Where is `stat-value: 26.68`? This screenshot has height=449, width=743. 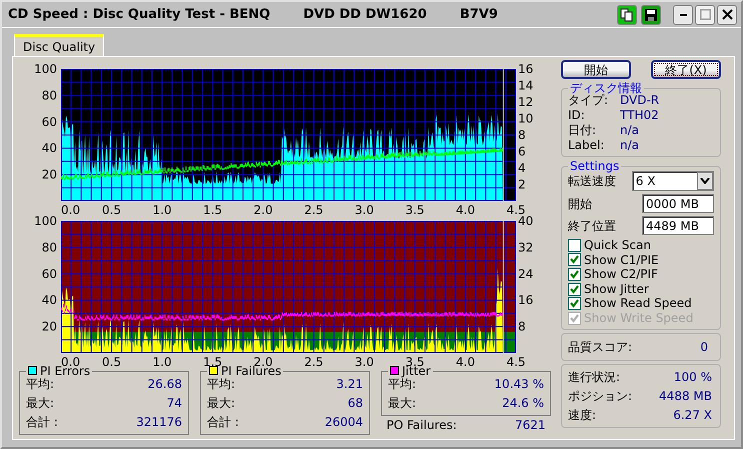
stat-value: 26.68 is located at coordinates (165, 384).